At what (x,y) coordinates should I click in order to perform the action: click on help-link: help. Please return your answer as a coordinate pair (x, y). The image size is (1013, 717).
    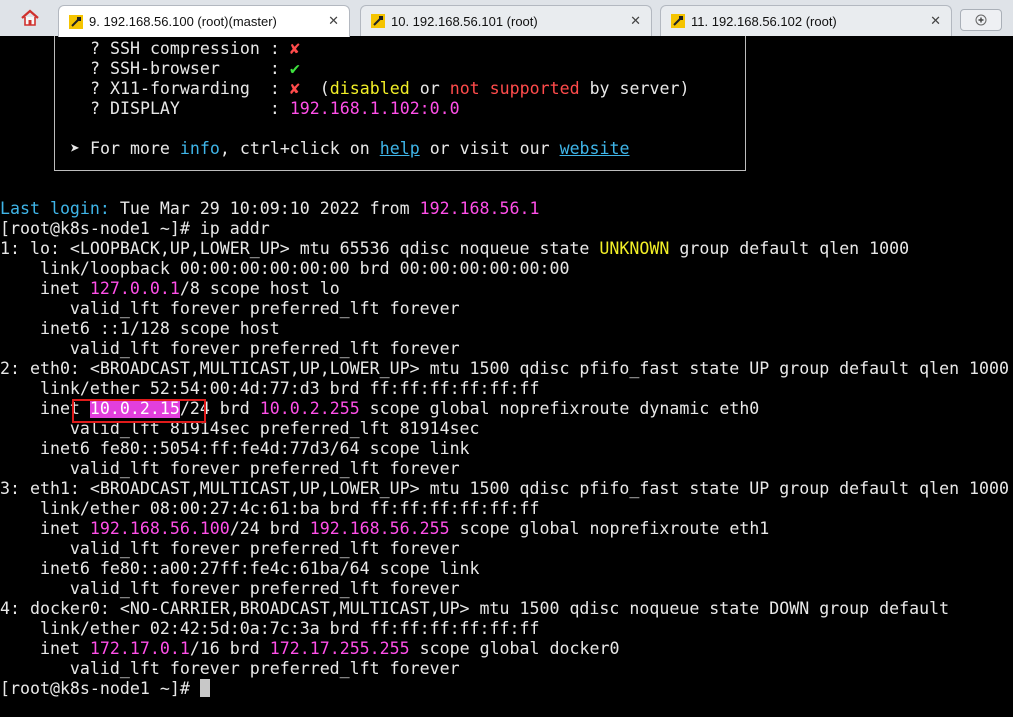
    Looking at the image, I should click on (400, 148).